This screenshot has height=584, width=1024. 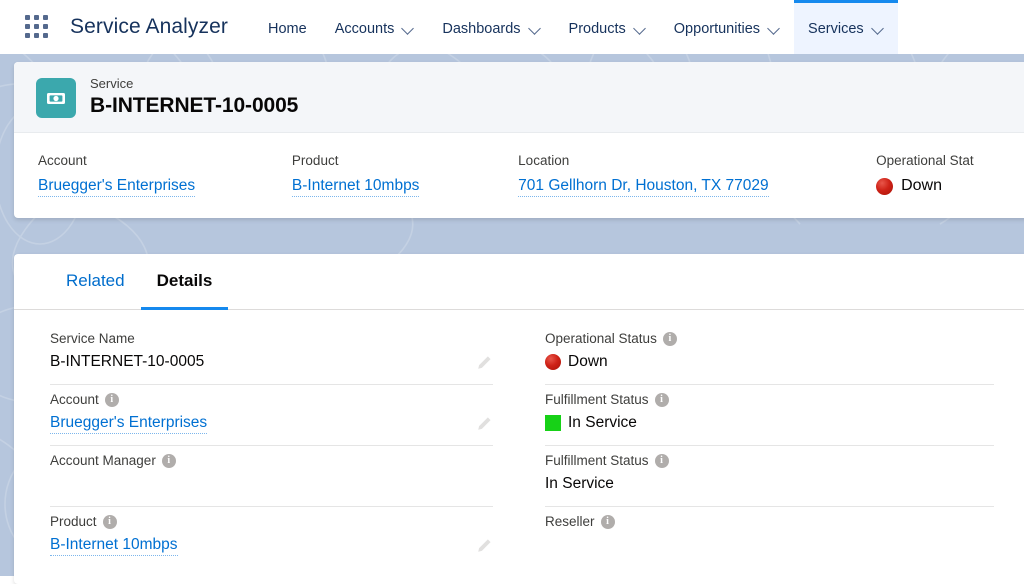 What do you see at coordinates (271, 400) in the screenshot?
I see `field-label: Account i` at bounding box center [271, 400].